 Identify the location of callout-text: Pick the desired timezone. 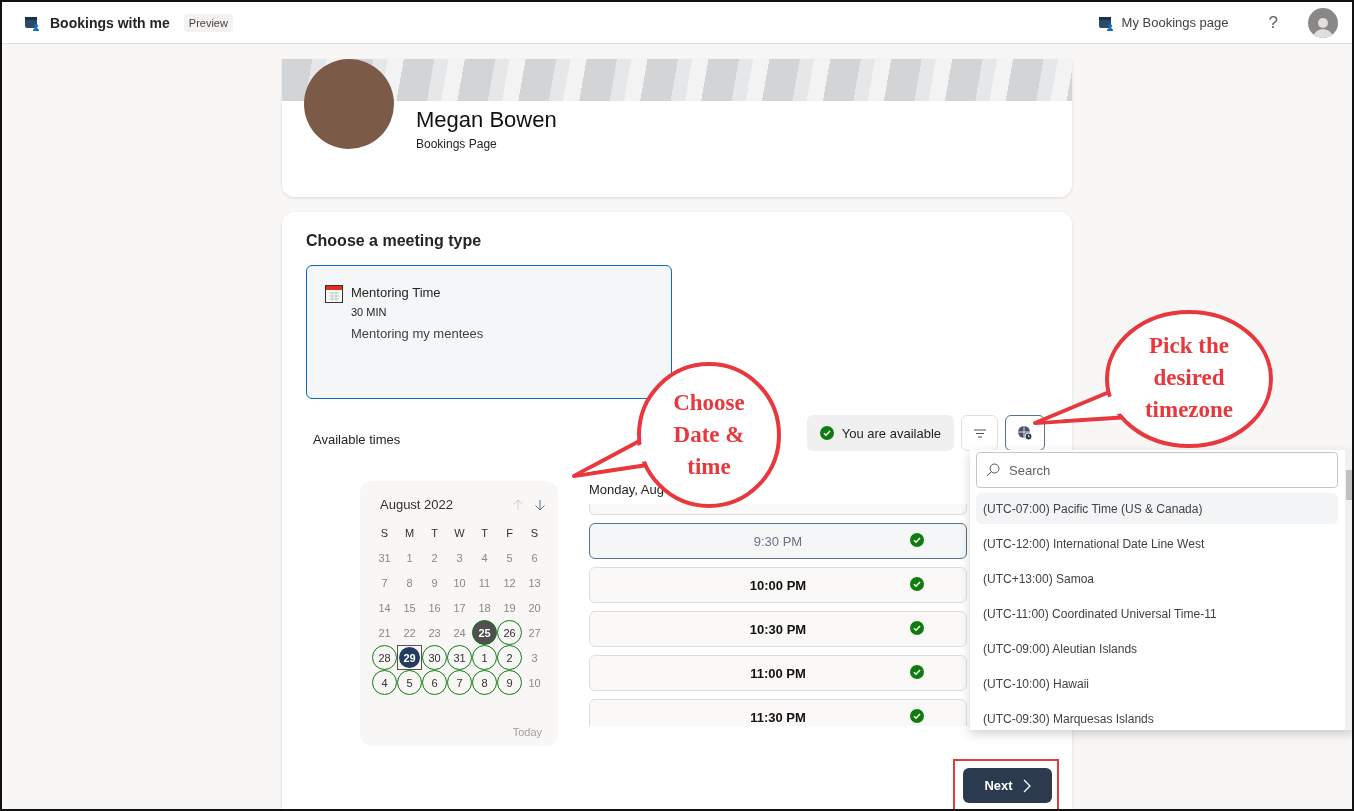
(1189, 378).